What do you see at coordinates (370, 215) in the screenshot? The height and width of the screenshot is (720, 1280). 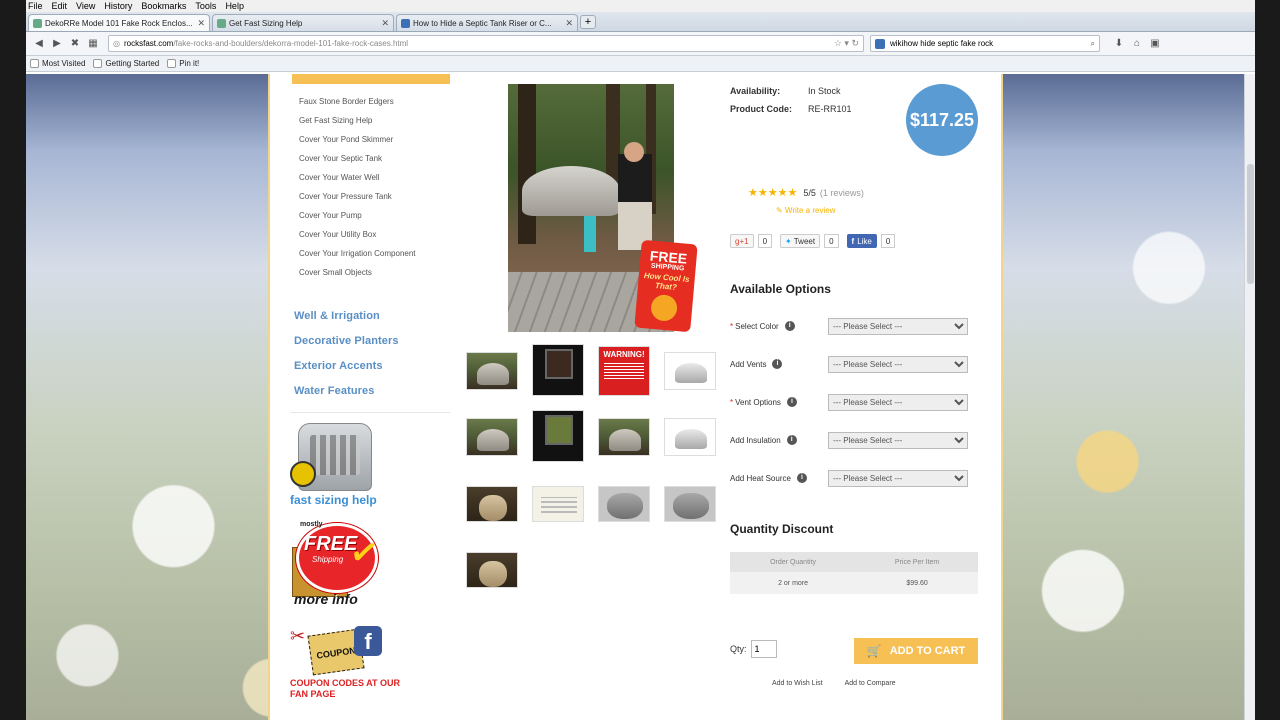 I see `sidebar-subitem: Cover Your Pump` at bounding box center [370, 215].